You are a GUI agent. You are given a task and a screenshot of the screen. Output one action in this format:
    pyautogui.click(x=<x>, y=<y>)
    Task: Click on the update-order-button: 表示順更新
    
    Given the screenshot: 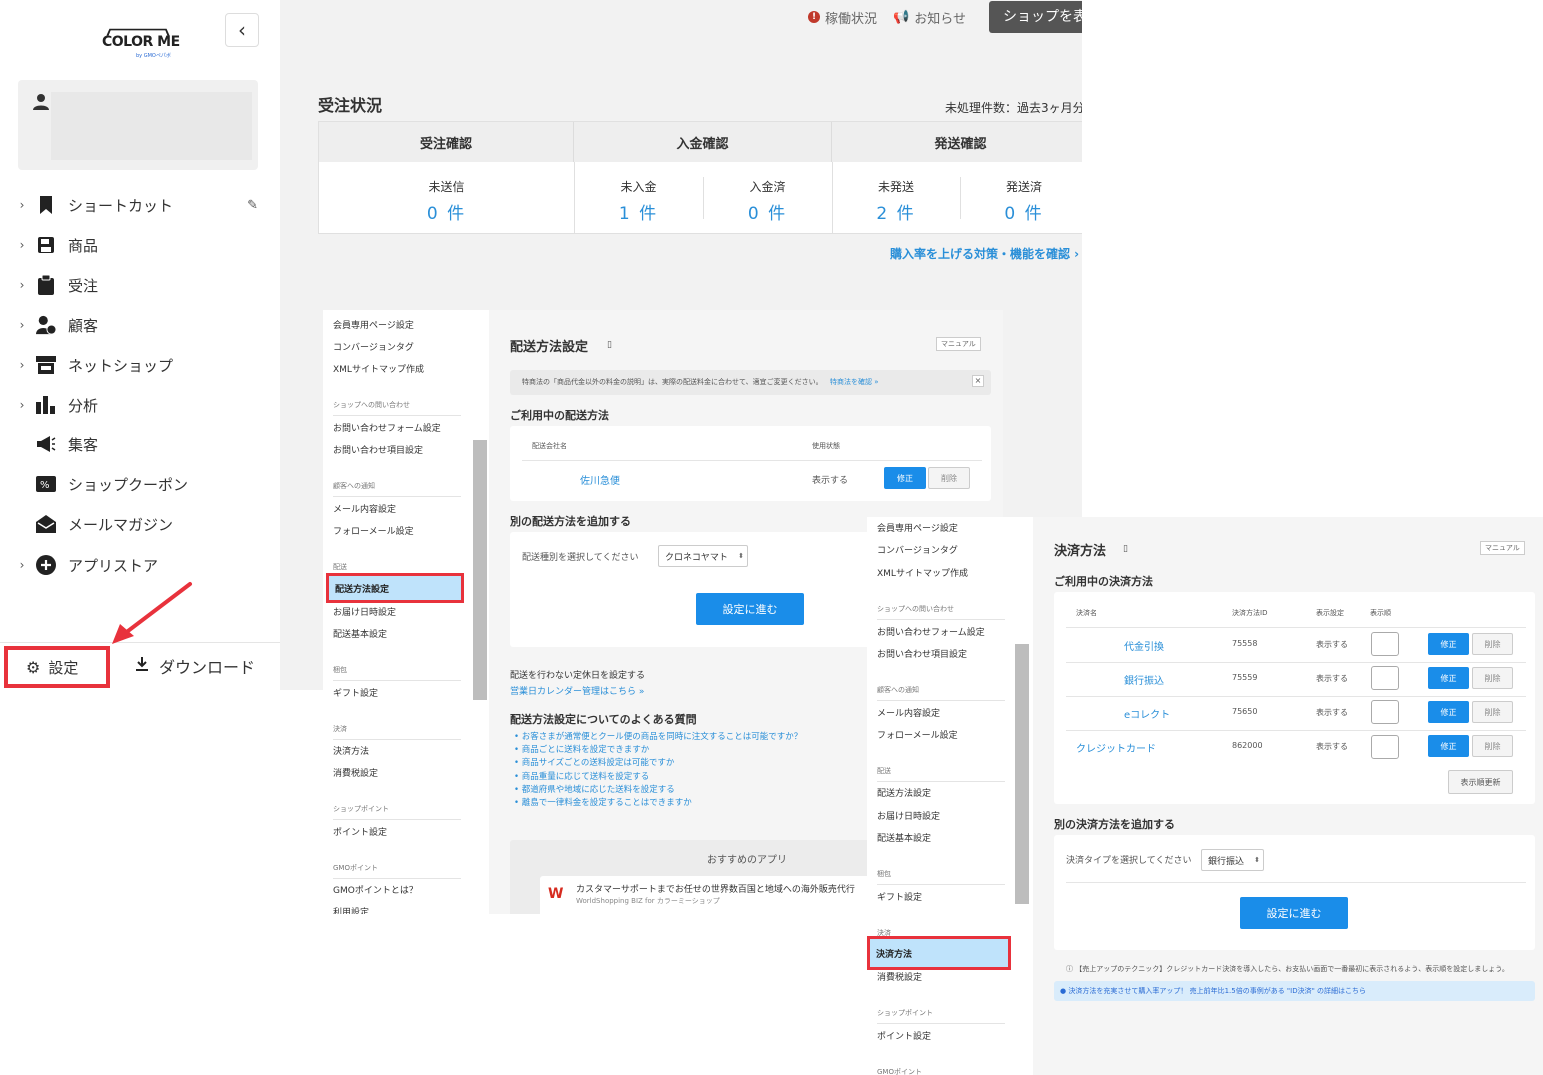 What is the action you would take?
    pyautogui.click(x=1480, y=782)
    